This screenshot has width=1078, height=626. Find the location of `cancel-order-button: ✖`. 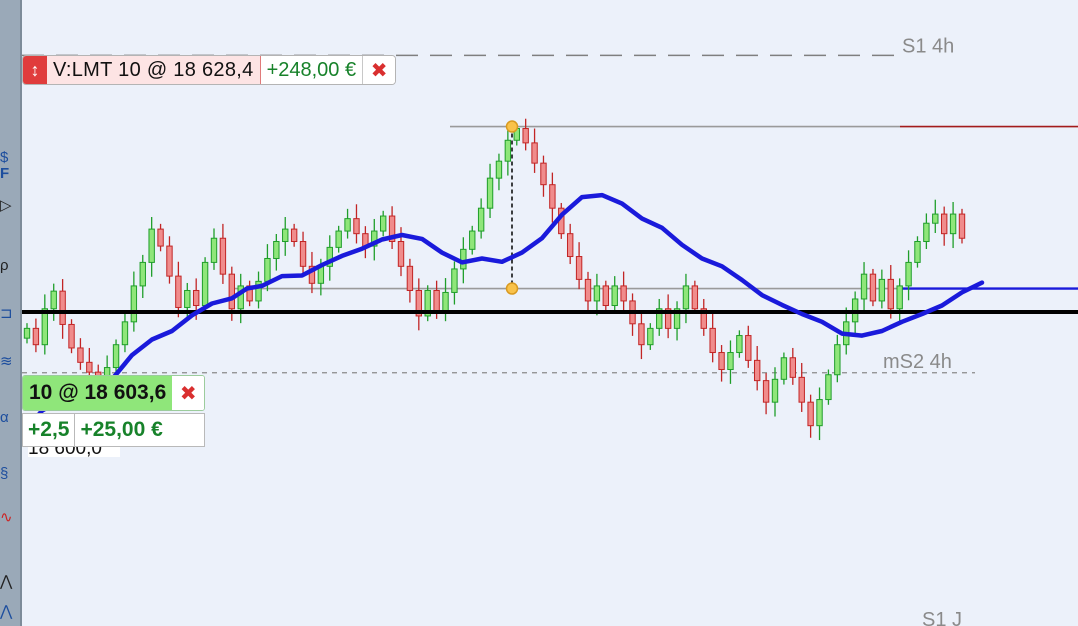

cancel-order-button: ✖ is located at coordinates (379, 70).